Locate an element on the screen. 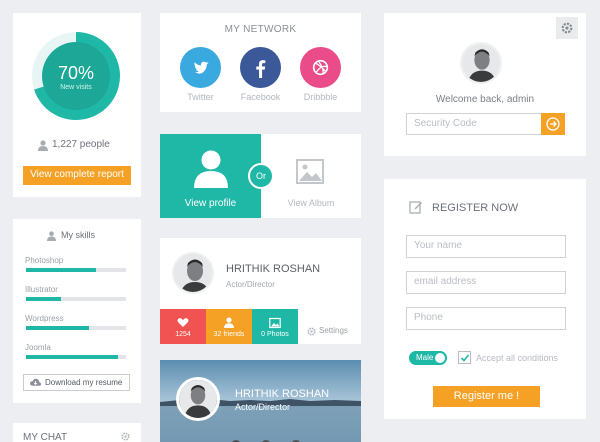 The image size is (600, 442). settings-button is located at coordinates (567, 28).